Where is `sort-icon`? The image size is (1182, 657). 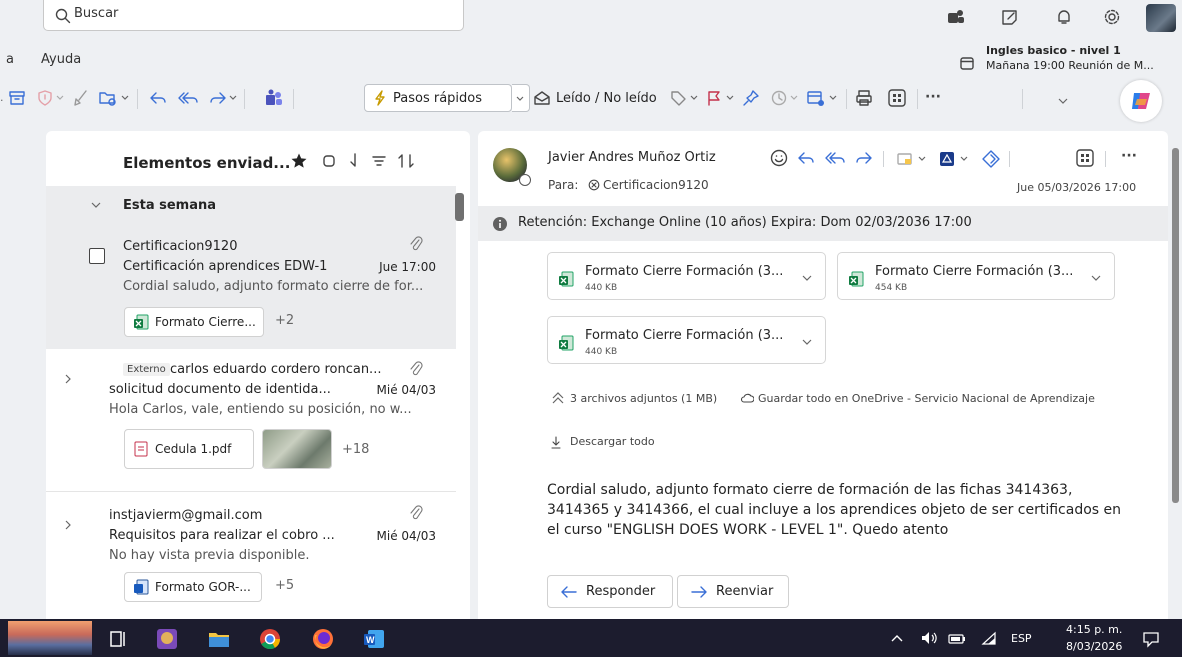
sort-icon is located at coordinates (406, 161).